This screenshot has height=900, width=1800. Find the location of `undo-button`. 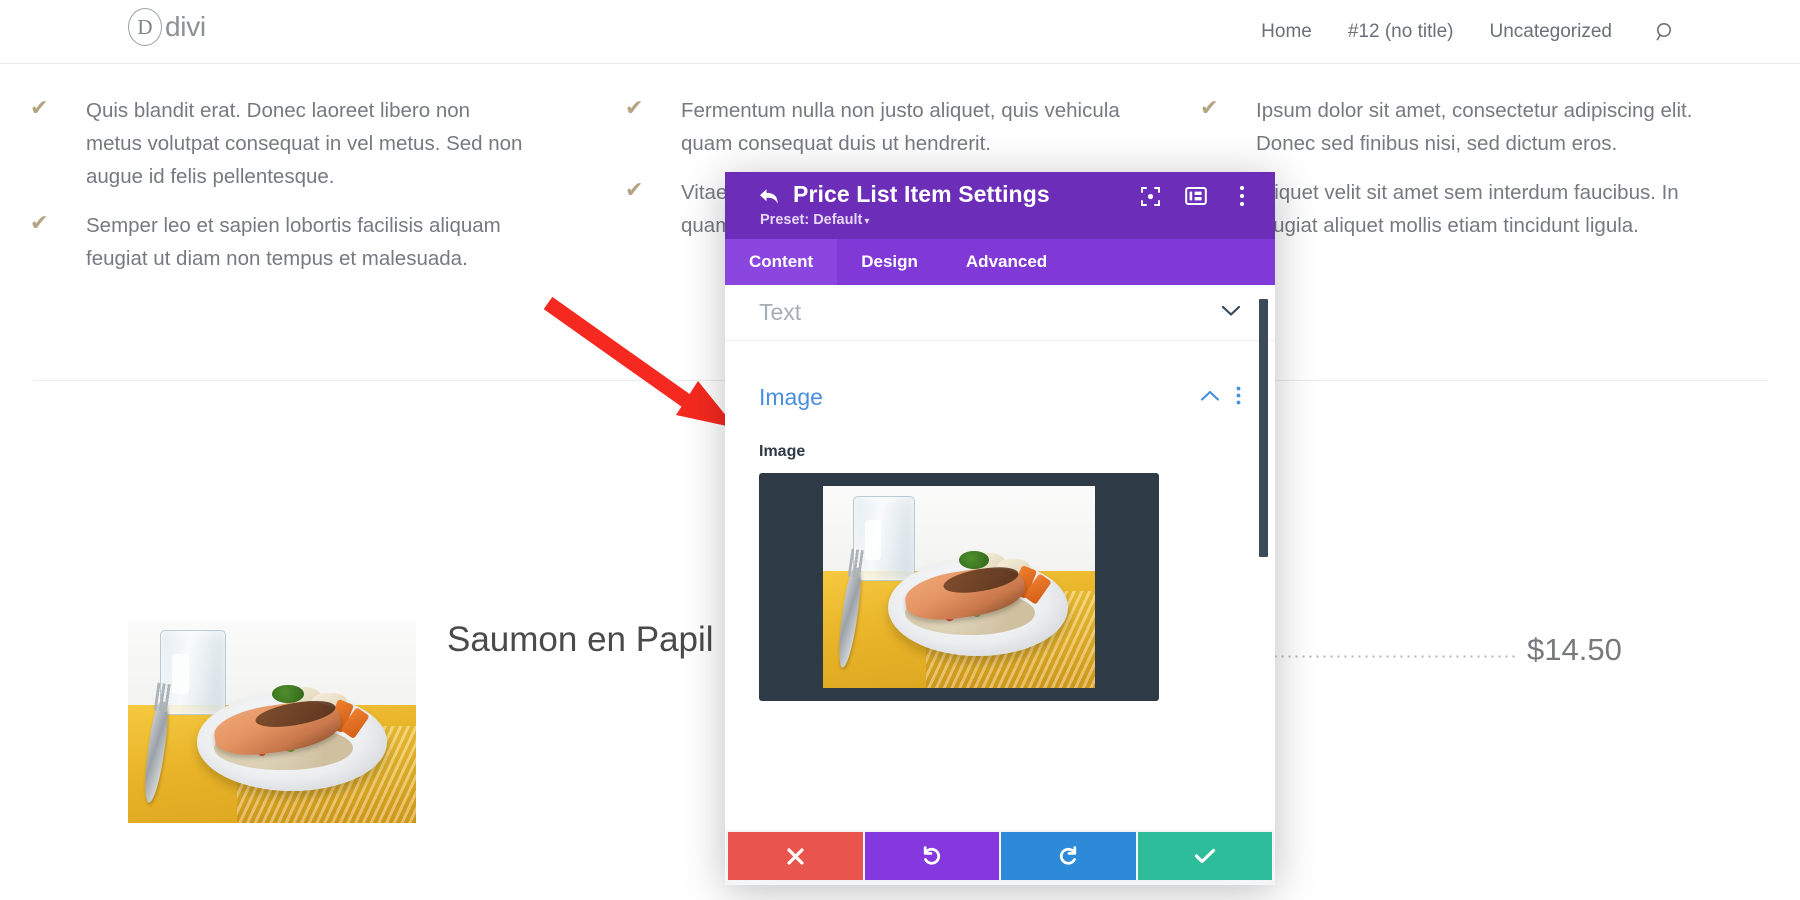

undo-button is located at coordinates (931, 856).